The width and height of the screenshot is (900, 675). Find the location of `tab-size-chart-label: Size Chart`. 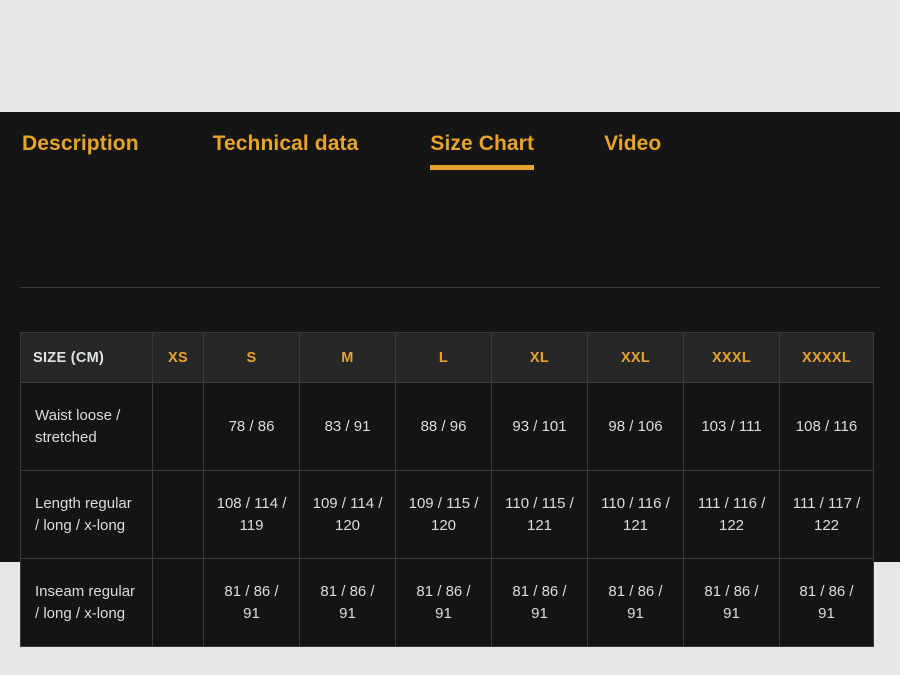

tab-size-chart-label: Size Chart is located at coordinates (482, 143).